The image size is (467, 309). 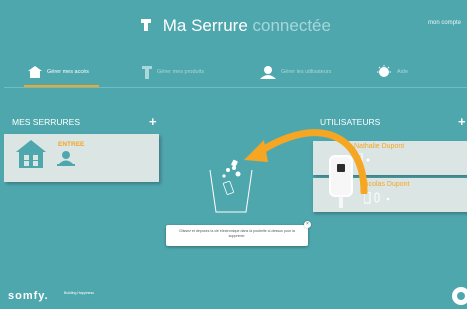 I want to click on nav-help: Aide, so click(x=392, y=72).